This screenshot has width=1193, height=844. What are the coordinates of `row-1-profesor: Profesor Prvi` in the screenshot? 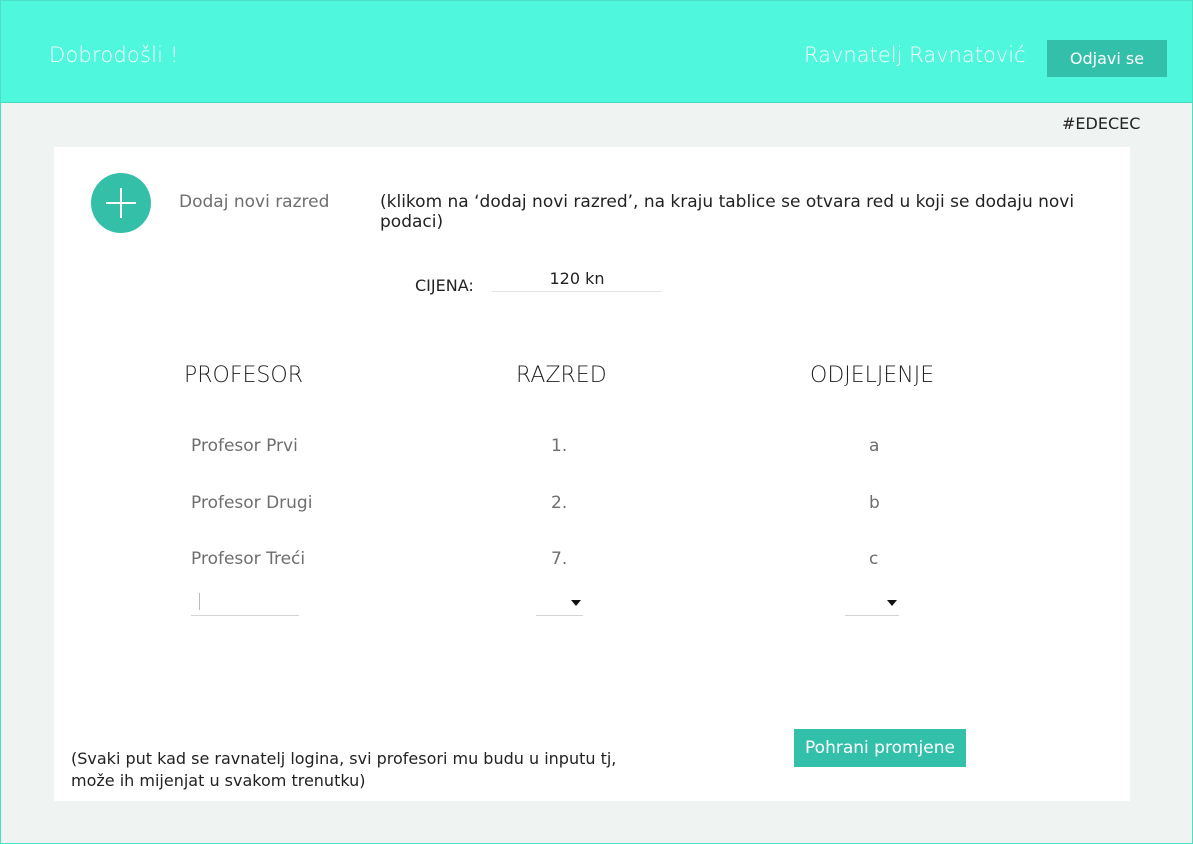 It's located at (244, 446).